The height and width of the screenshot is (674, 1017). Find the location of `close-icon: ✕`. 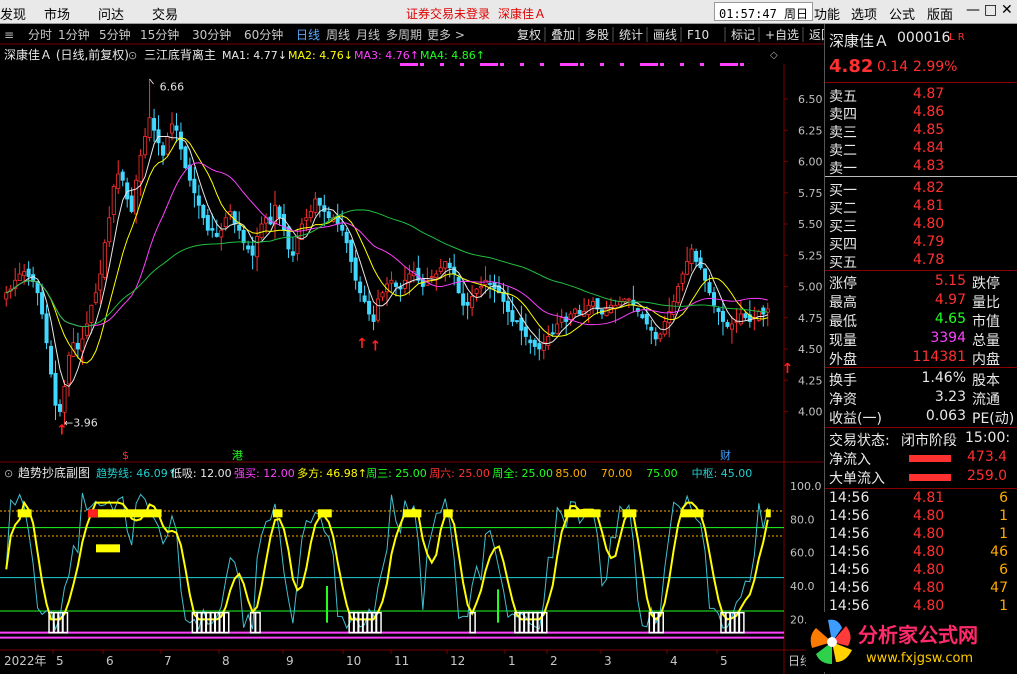

close-icon: ✕ is located at coordinates (1007, 10).